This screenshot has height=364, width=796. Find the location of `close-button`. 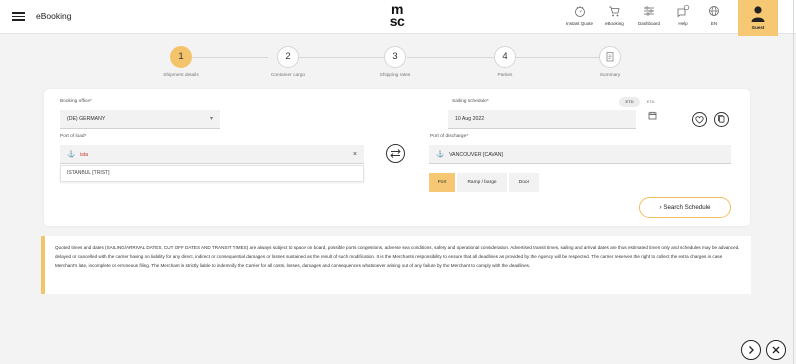

close-button is located at coordinates (776, 350).